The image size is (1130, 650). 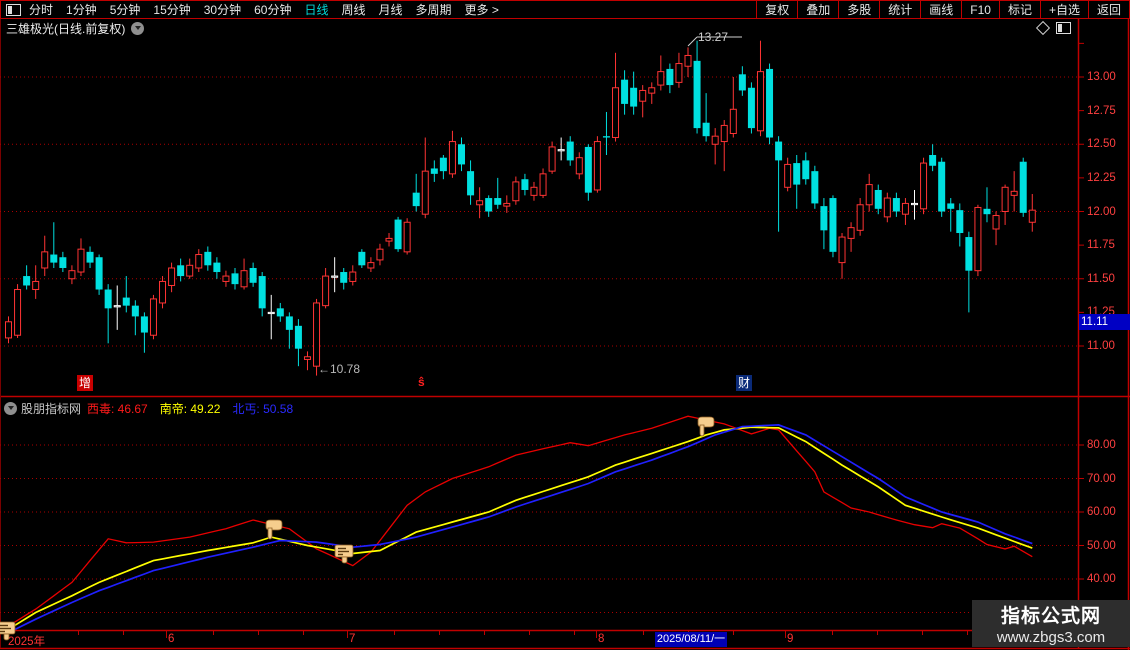 What do you see at coordinates (1101, 177) in the screenshot?
I see `price-label-12.25: 12.25` at bounding box center [1101, 177].